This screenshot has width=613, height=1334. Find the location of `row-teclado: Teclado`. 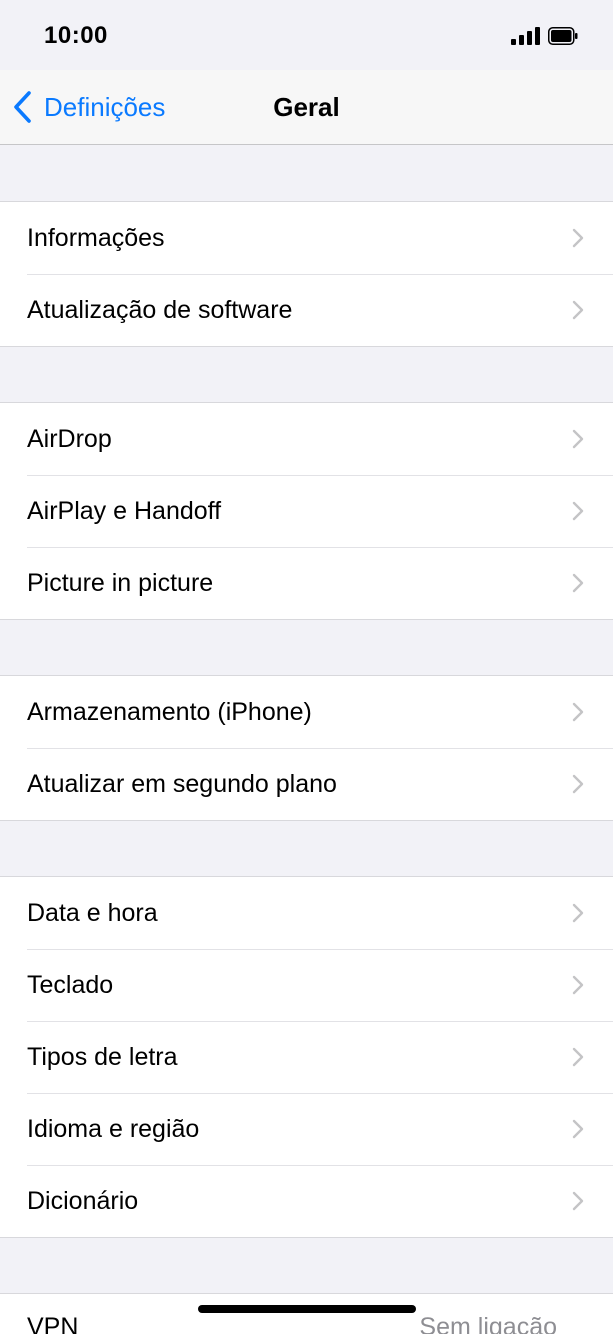

row-teclado: Teclado is located at coordinates (306, 985).